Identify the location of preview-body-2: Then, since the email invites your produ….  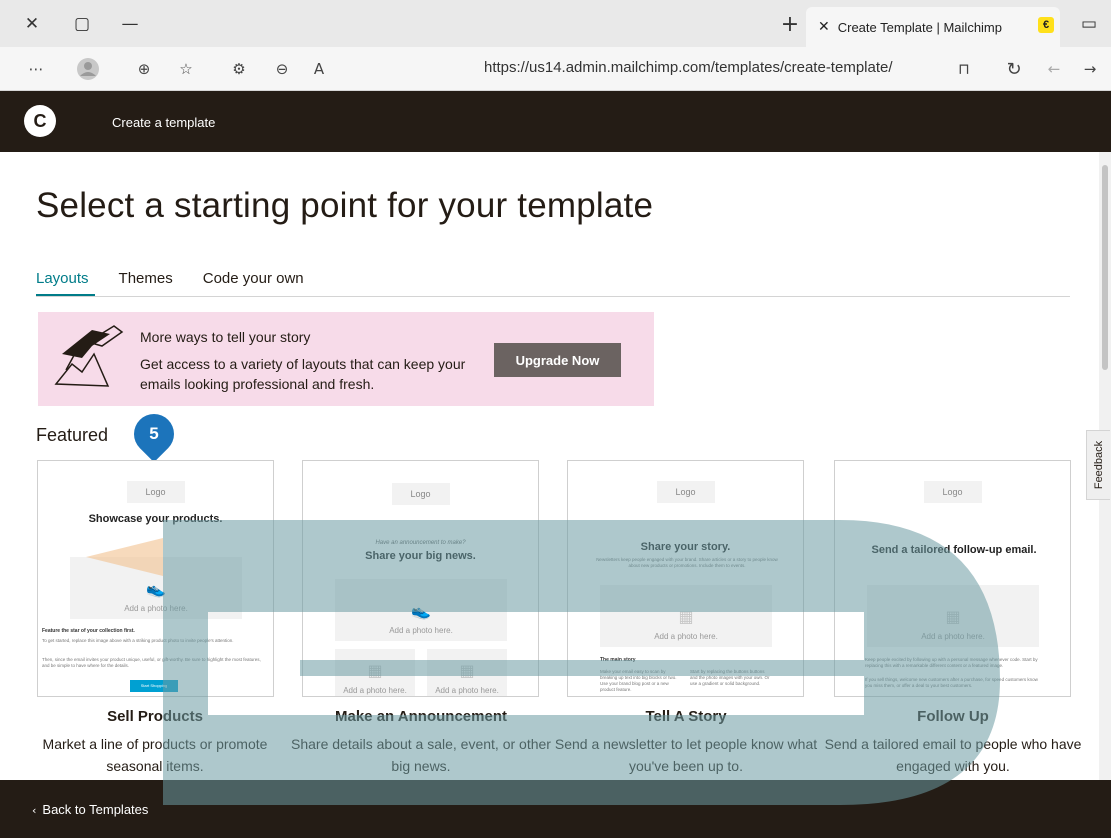
(151, 662).